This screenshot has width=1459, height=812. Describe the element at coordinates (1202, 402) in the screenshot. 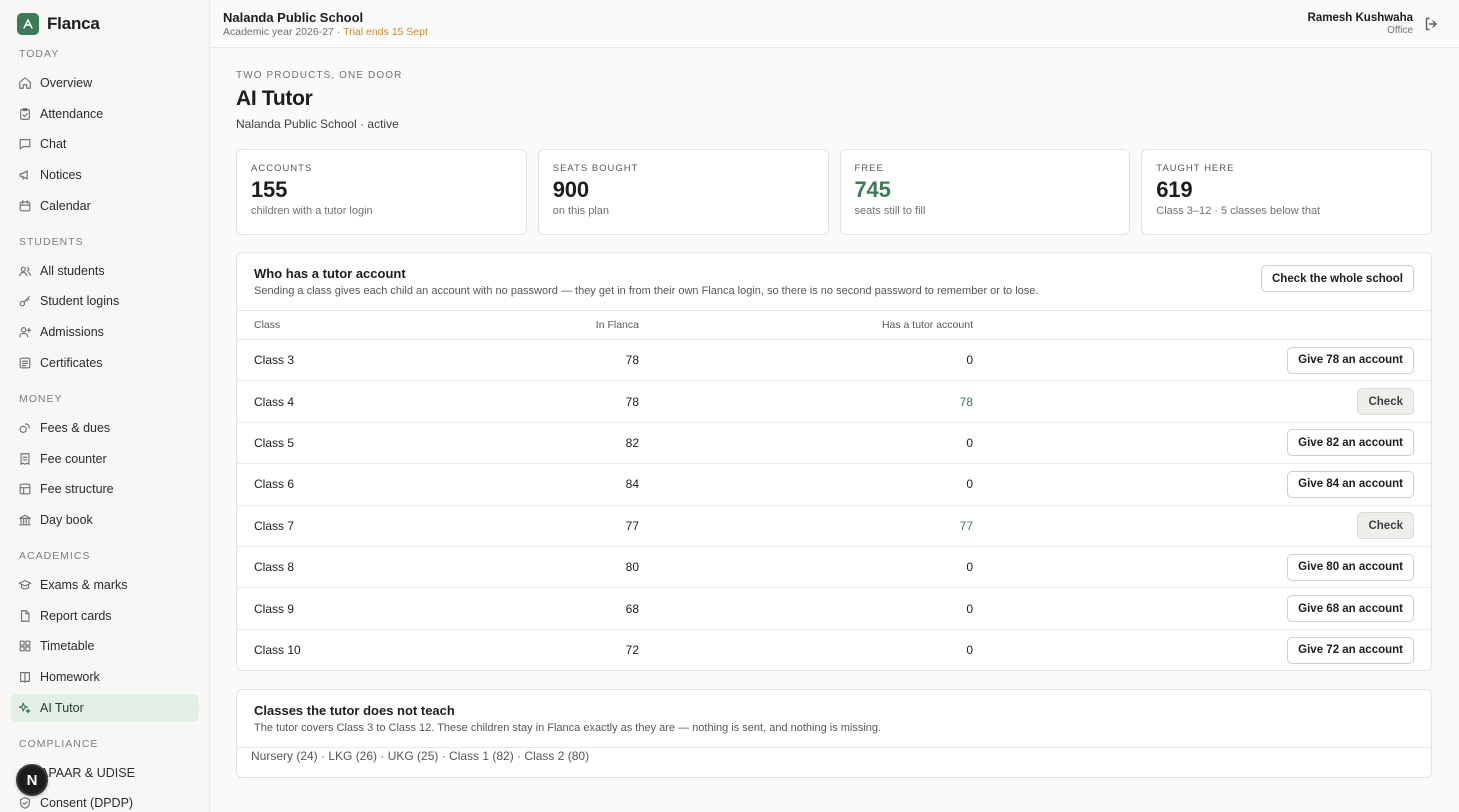

I see `row-action: Check` at that location.